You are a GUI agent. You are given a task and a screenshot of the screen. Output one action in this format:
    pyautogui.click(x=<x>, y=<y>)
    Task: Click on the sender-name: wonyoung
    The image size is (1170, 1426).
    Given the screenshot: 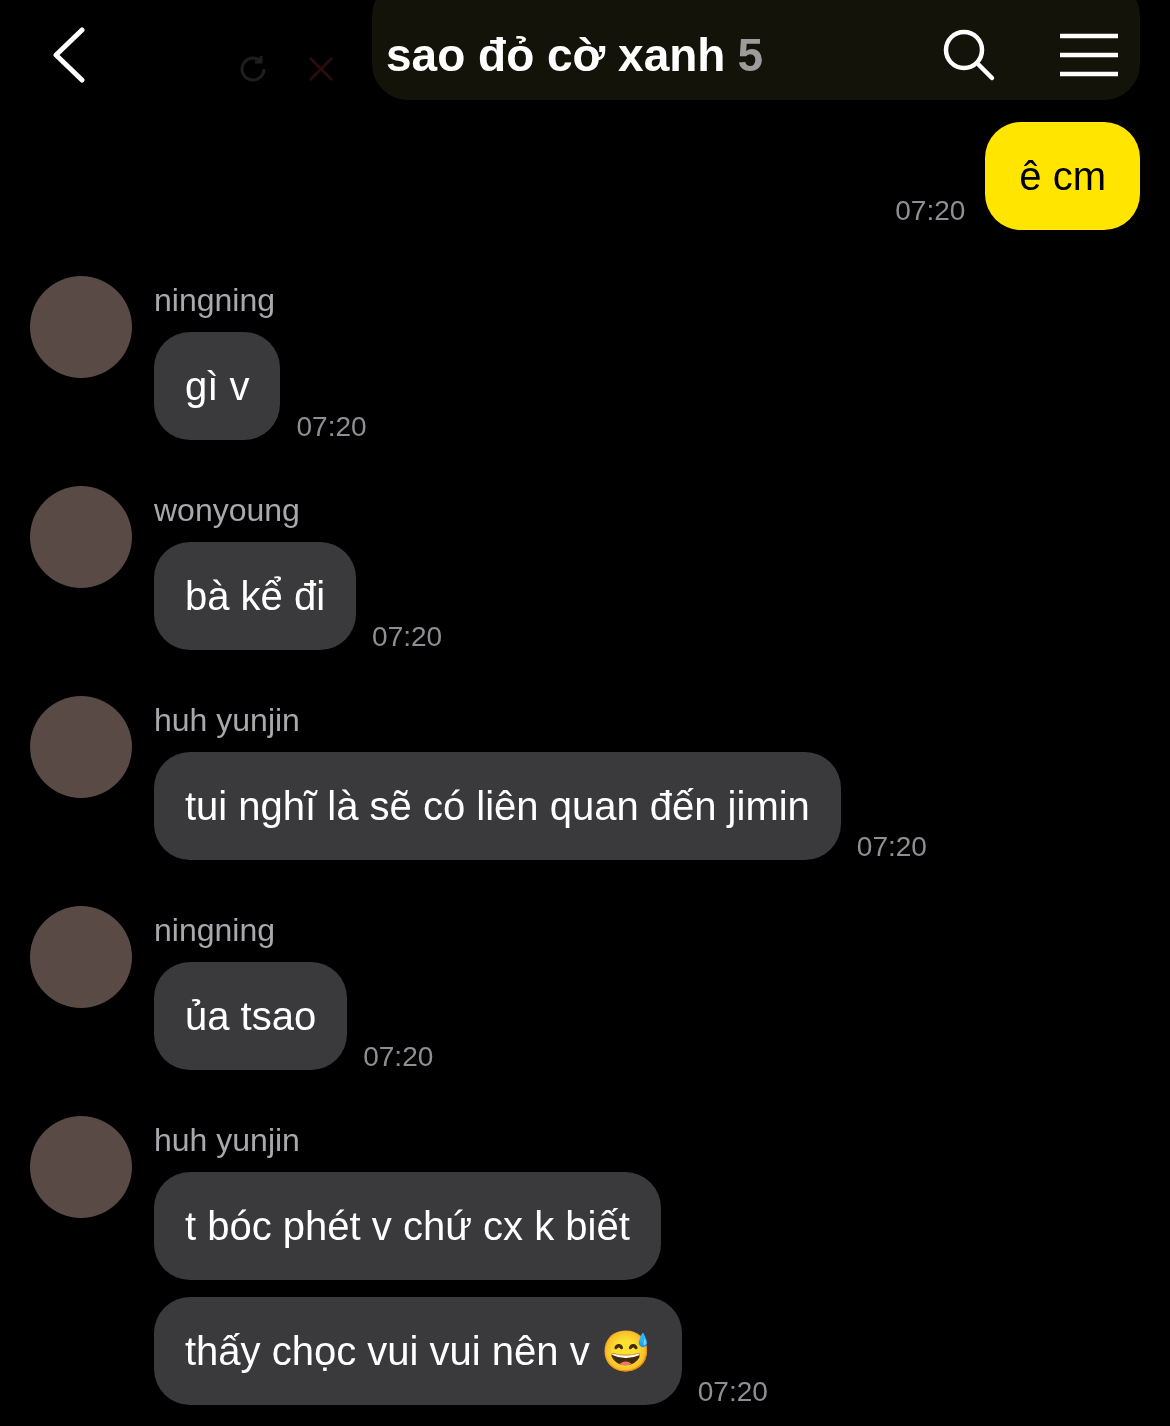 What is the action you would take?
    pyautogui.click(x=227, y=510)
    